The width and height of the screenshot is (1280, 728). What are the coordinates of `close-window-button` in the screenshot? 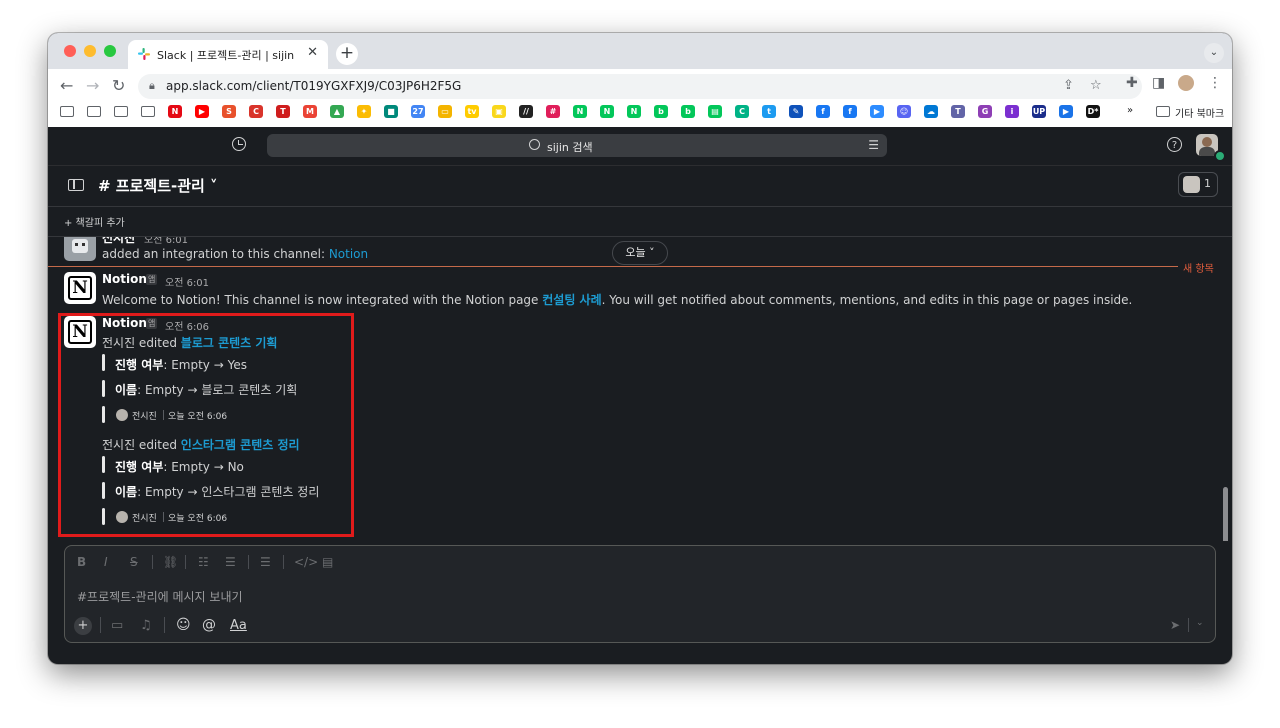 It's located at (70, 51).